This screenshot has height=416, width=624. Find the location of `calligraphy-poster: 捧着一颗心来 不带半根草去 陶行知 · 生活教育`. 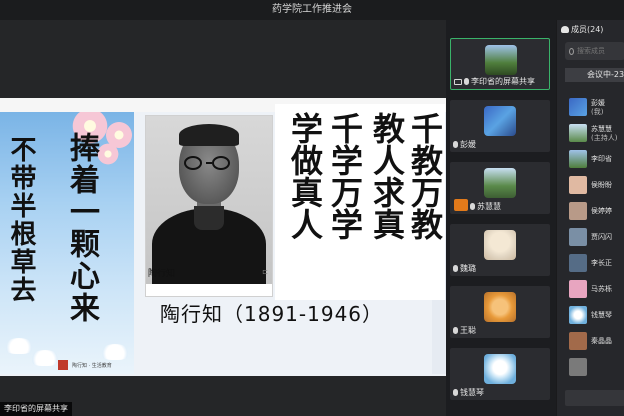

calligraphy-poster: 捧着一颗心来 不带半根草去 陶行知 · 生活教育 is located at coordinates (67, 243).